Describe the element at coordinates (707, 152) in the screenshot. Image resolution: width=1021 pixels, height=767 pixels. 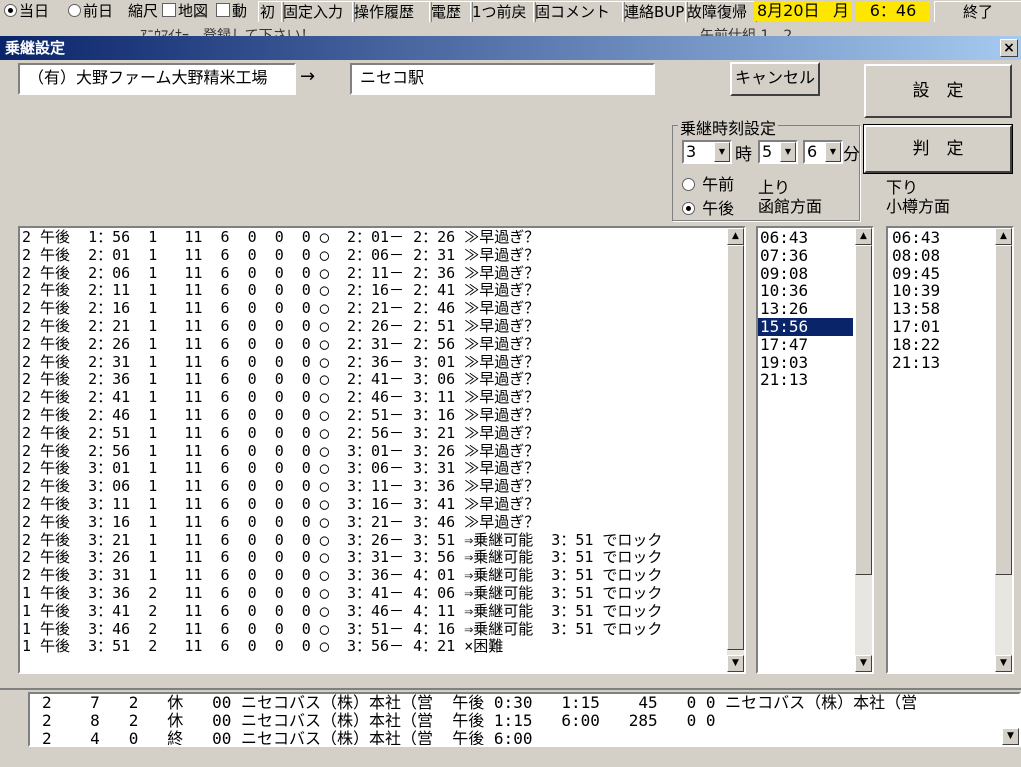
I see `hour-select: 3 ▼` at that location.